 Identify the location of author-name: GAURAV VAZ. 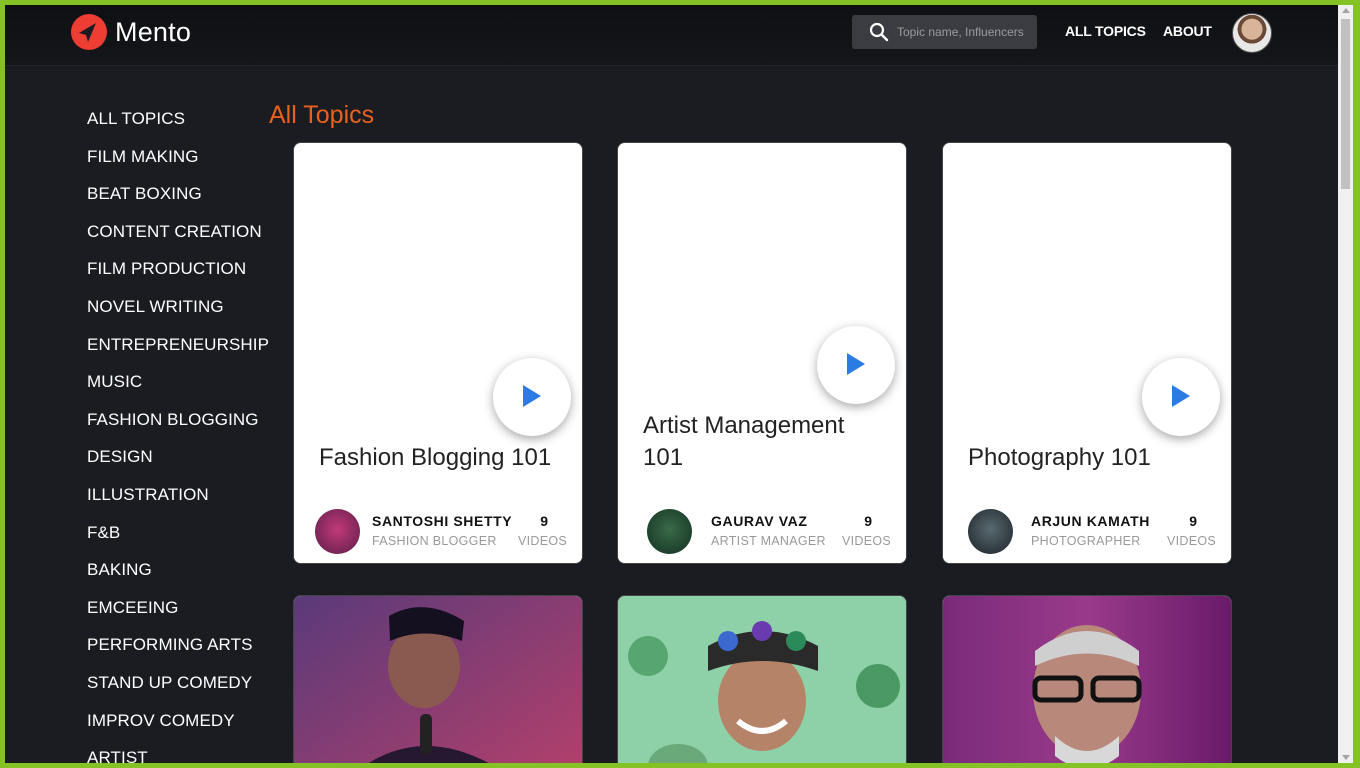
(759, 521).